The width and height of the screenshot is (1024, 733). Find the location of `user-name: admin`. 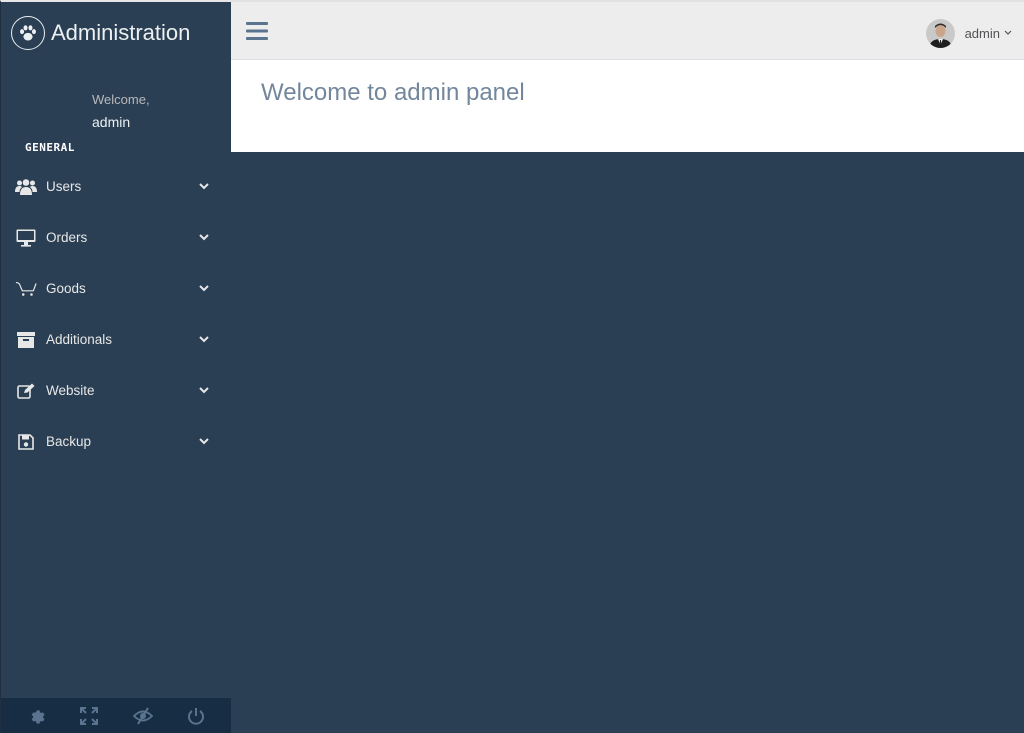

user-name: admin is located at coordinates (982, 33).